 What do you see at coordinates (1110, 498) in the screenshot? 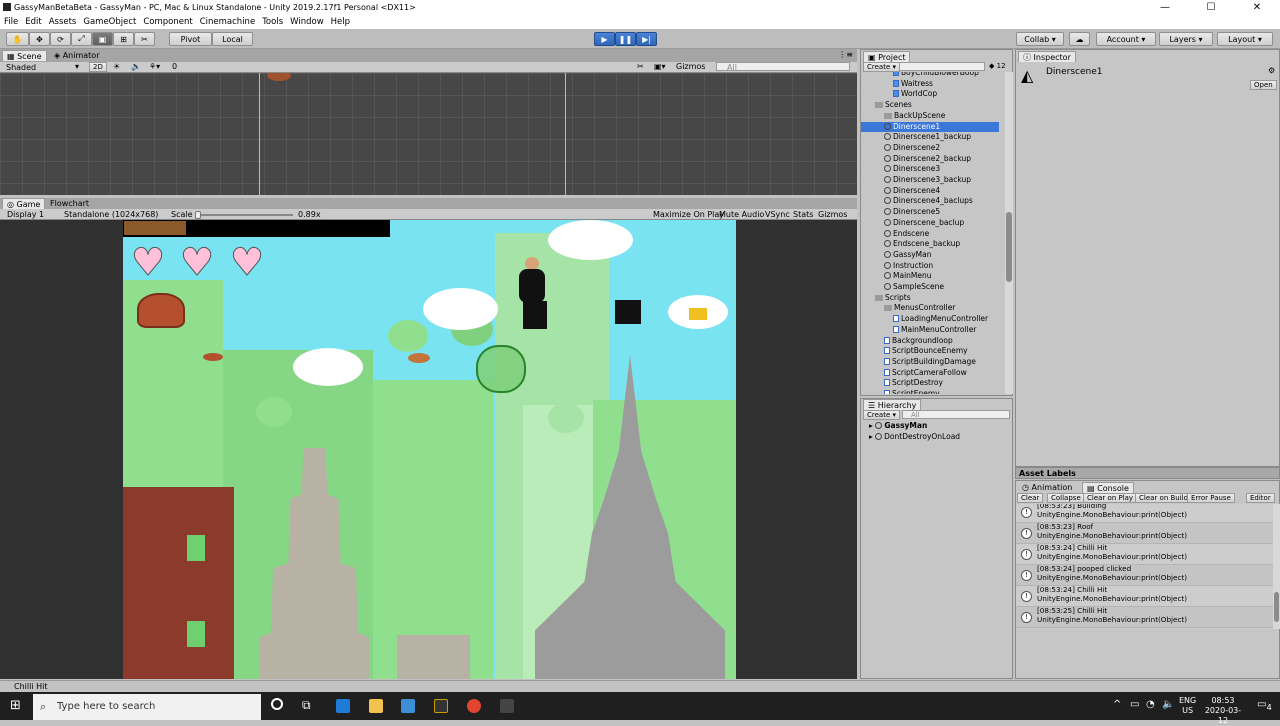
I see `console-clear-on-play-button: Clear on Play` at bounding box center [1110, 498].